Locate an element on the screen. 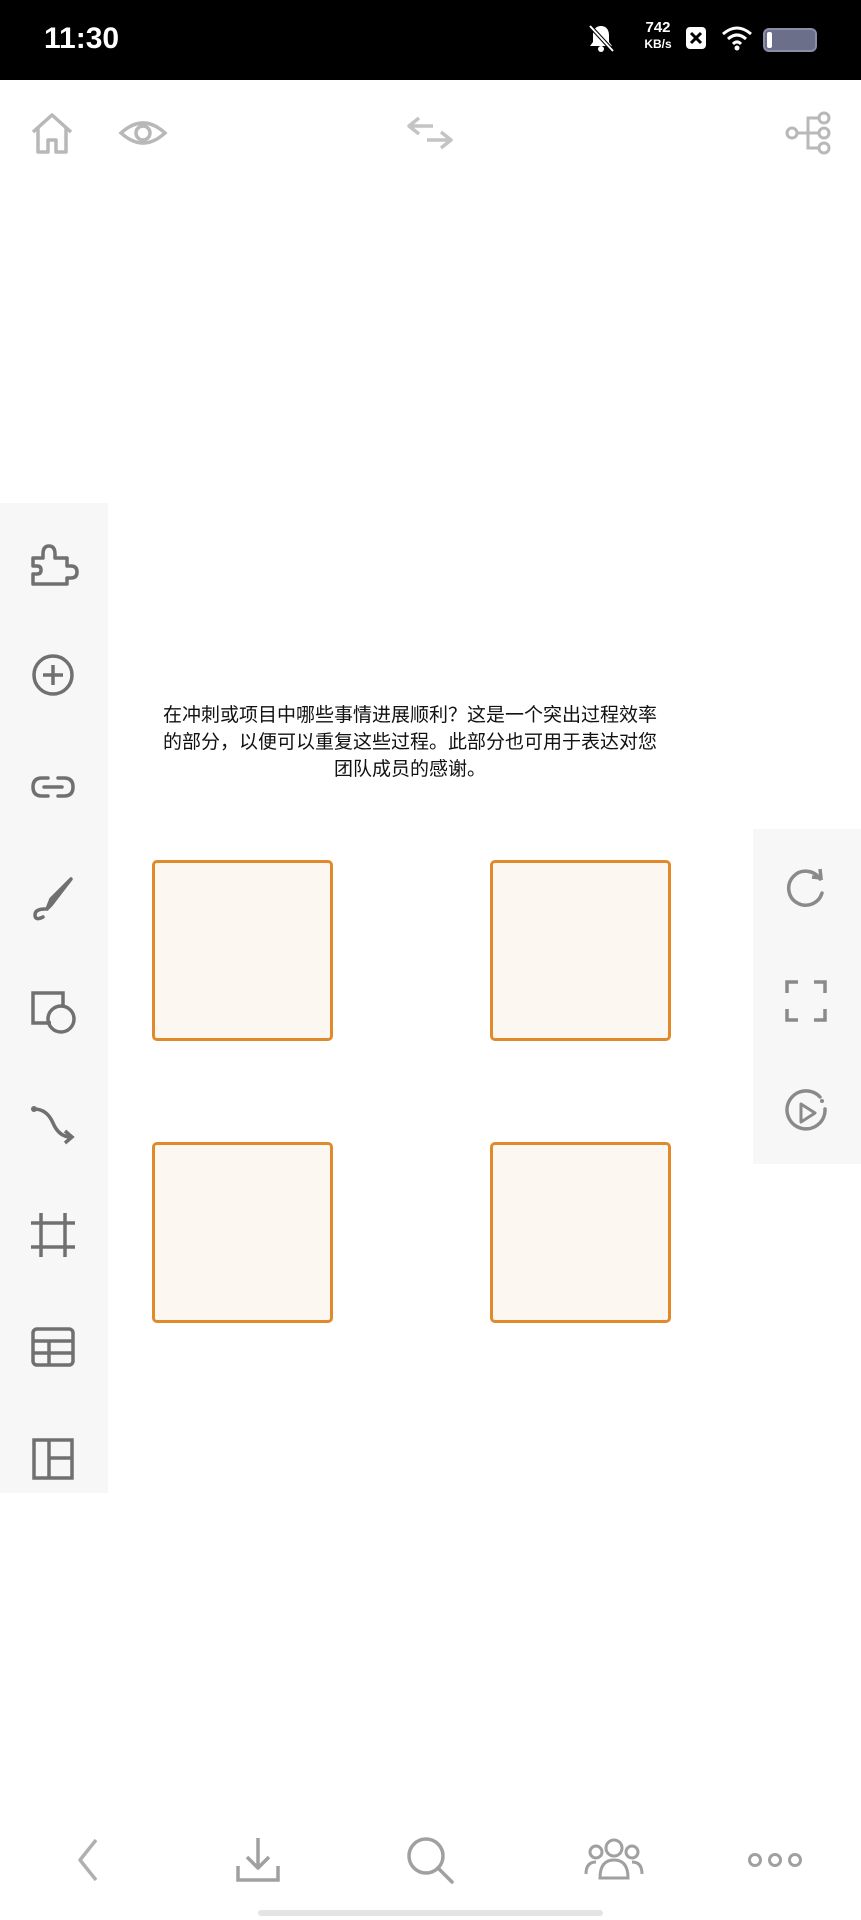 The width and height of the screenshot is (861, 1920). presentation-play-icon is located at coordinates (806, 1113).